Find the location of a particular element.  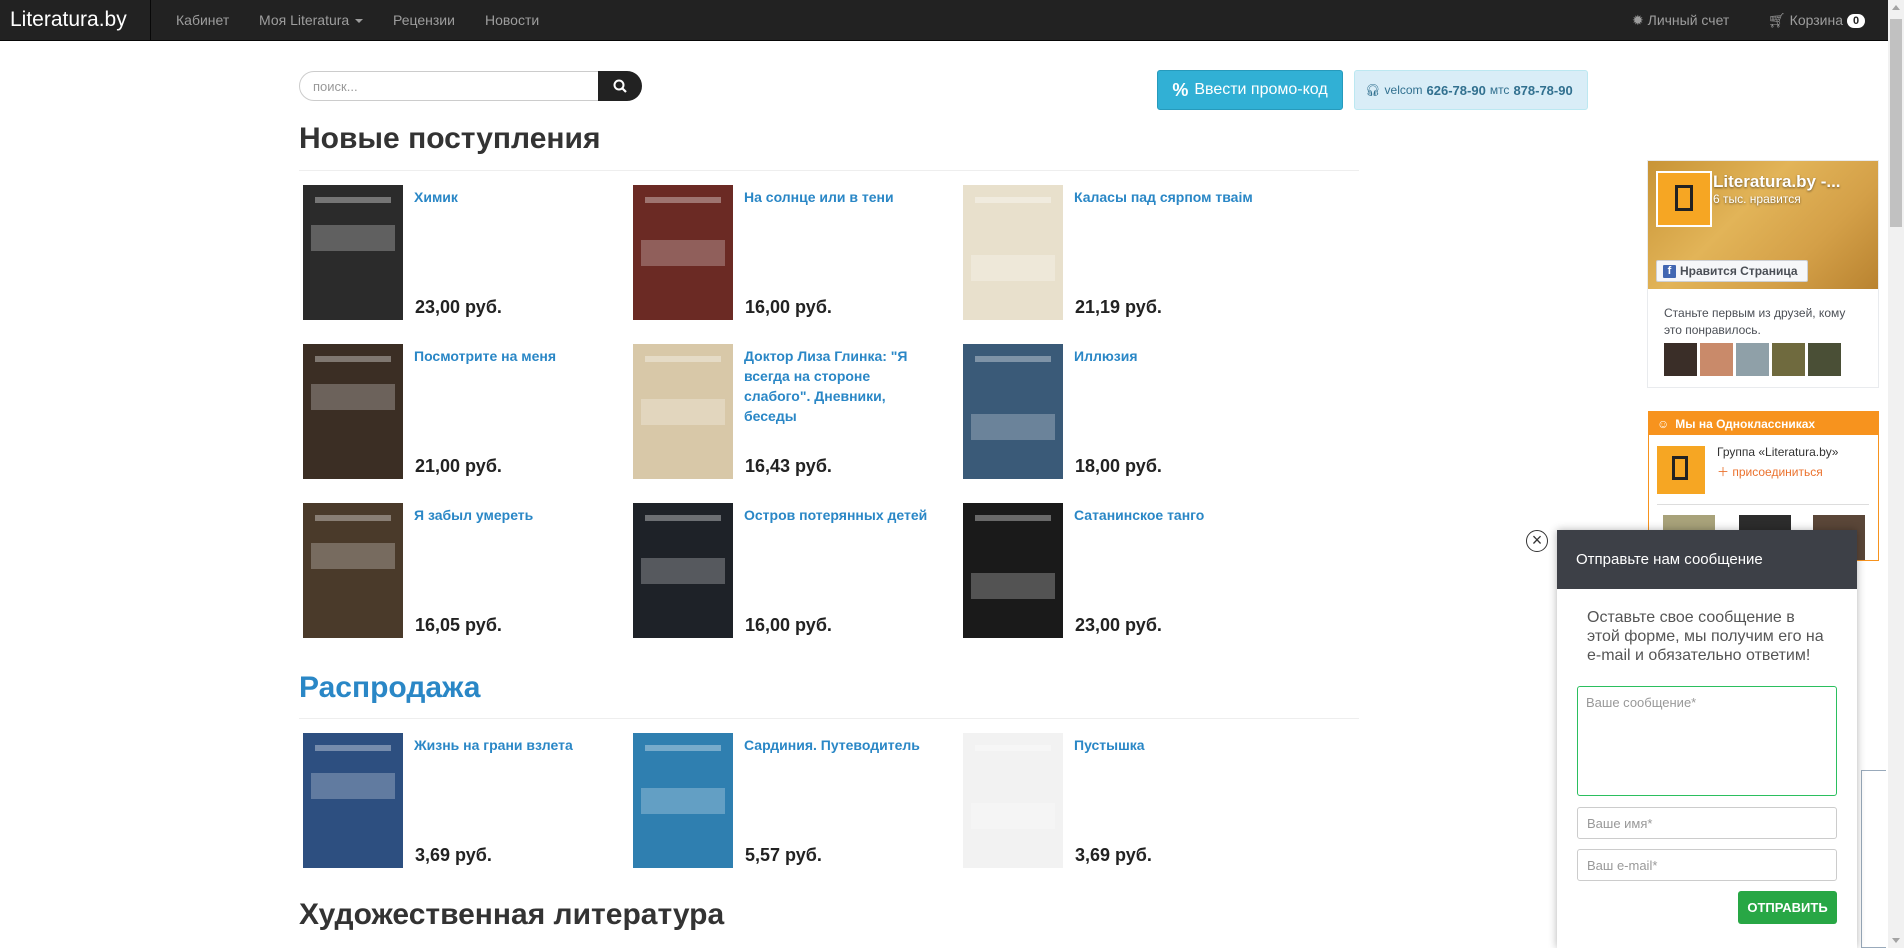

ok-divider is located at coordinates (1763, 504).